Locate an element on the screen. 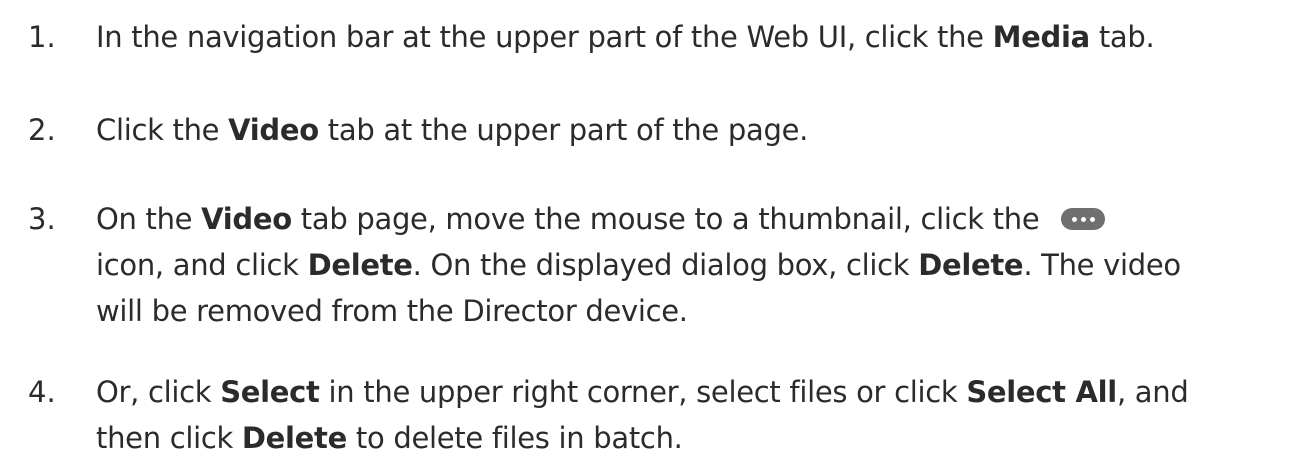 This screenshot has height=475, width=1303. text-run: tab. is located at coordinates (1122, 37).